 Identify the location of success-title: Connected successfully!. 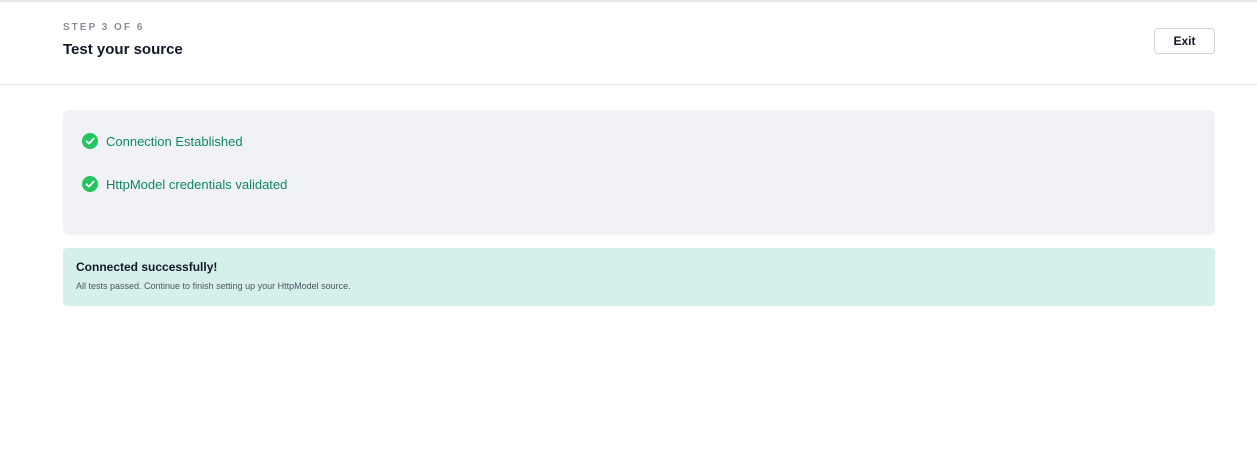
(147, 267).